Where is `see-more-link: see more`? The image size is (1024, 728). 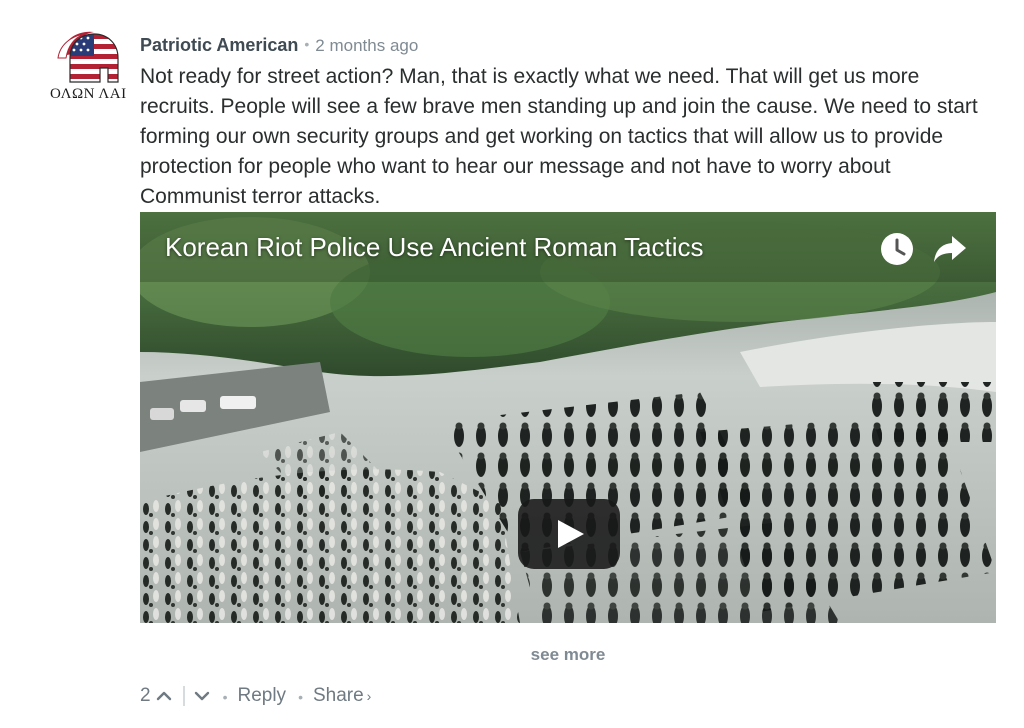 see-more-link: see more is located at coordinates (512, 655).